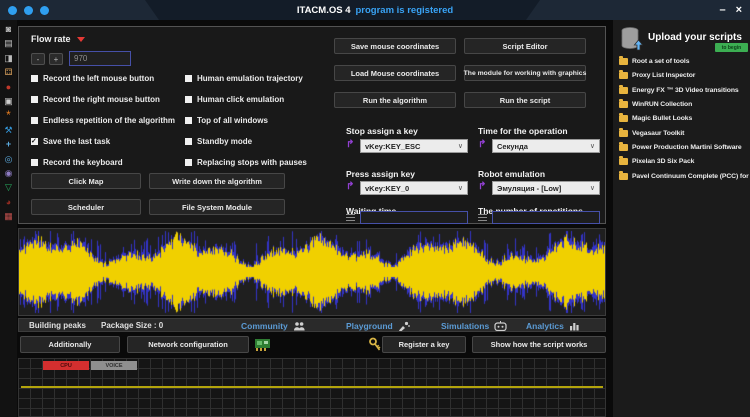 Image resolution: width=750 pixels, height=417 pixels. I want to click on checkbox-top-of-windows: Top of all windows, so click(226, 120).